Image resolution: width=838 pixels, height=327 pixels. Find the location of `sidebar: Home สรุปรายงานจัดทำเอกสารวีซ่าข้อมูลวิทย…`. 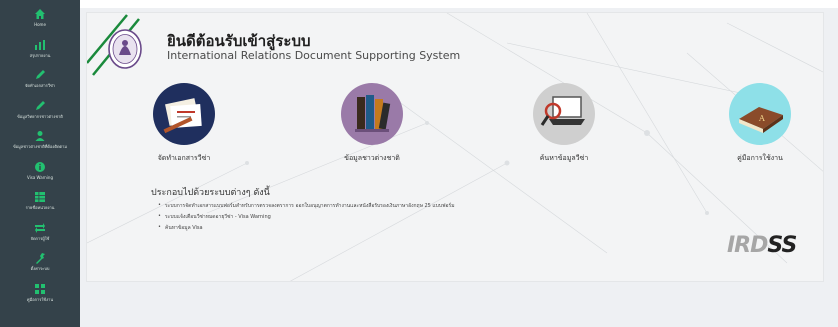

sidebar: Home สรุปรายงานจัดทำเอกสารวีซ่าข้อมูลวิทย… is located at coordinates (40, 163).